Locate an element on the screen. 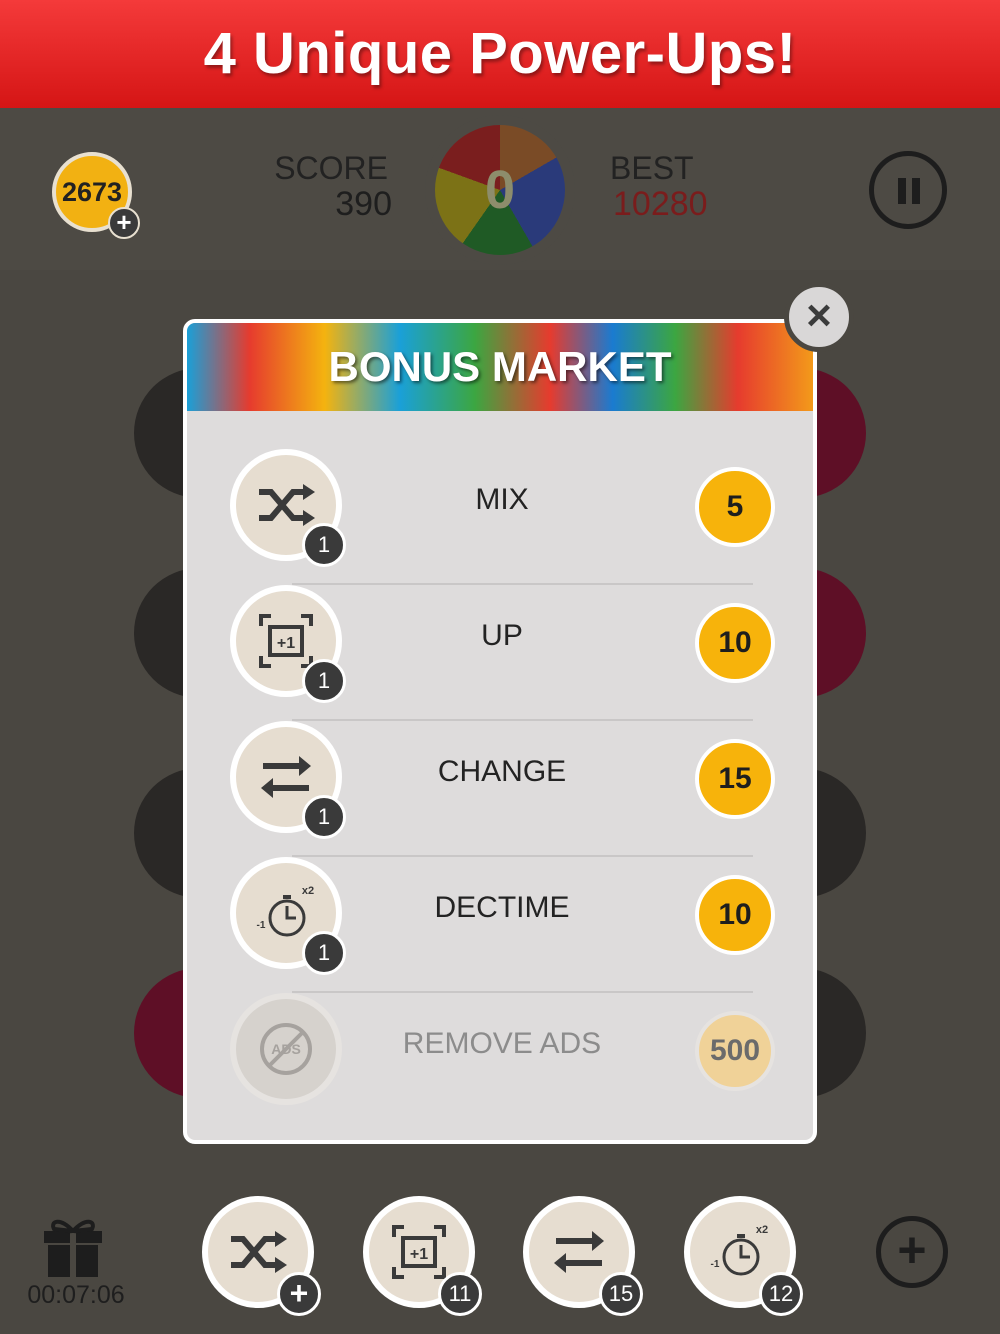 The height and width of the screenshot is (1334, 1000). item-label: REMOVE ADS is located at coordinates (502, 1043).